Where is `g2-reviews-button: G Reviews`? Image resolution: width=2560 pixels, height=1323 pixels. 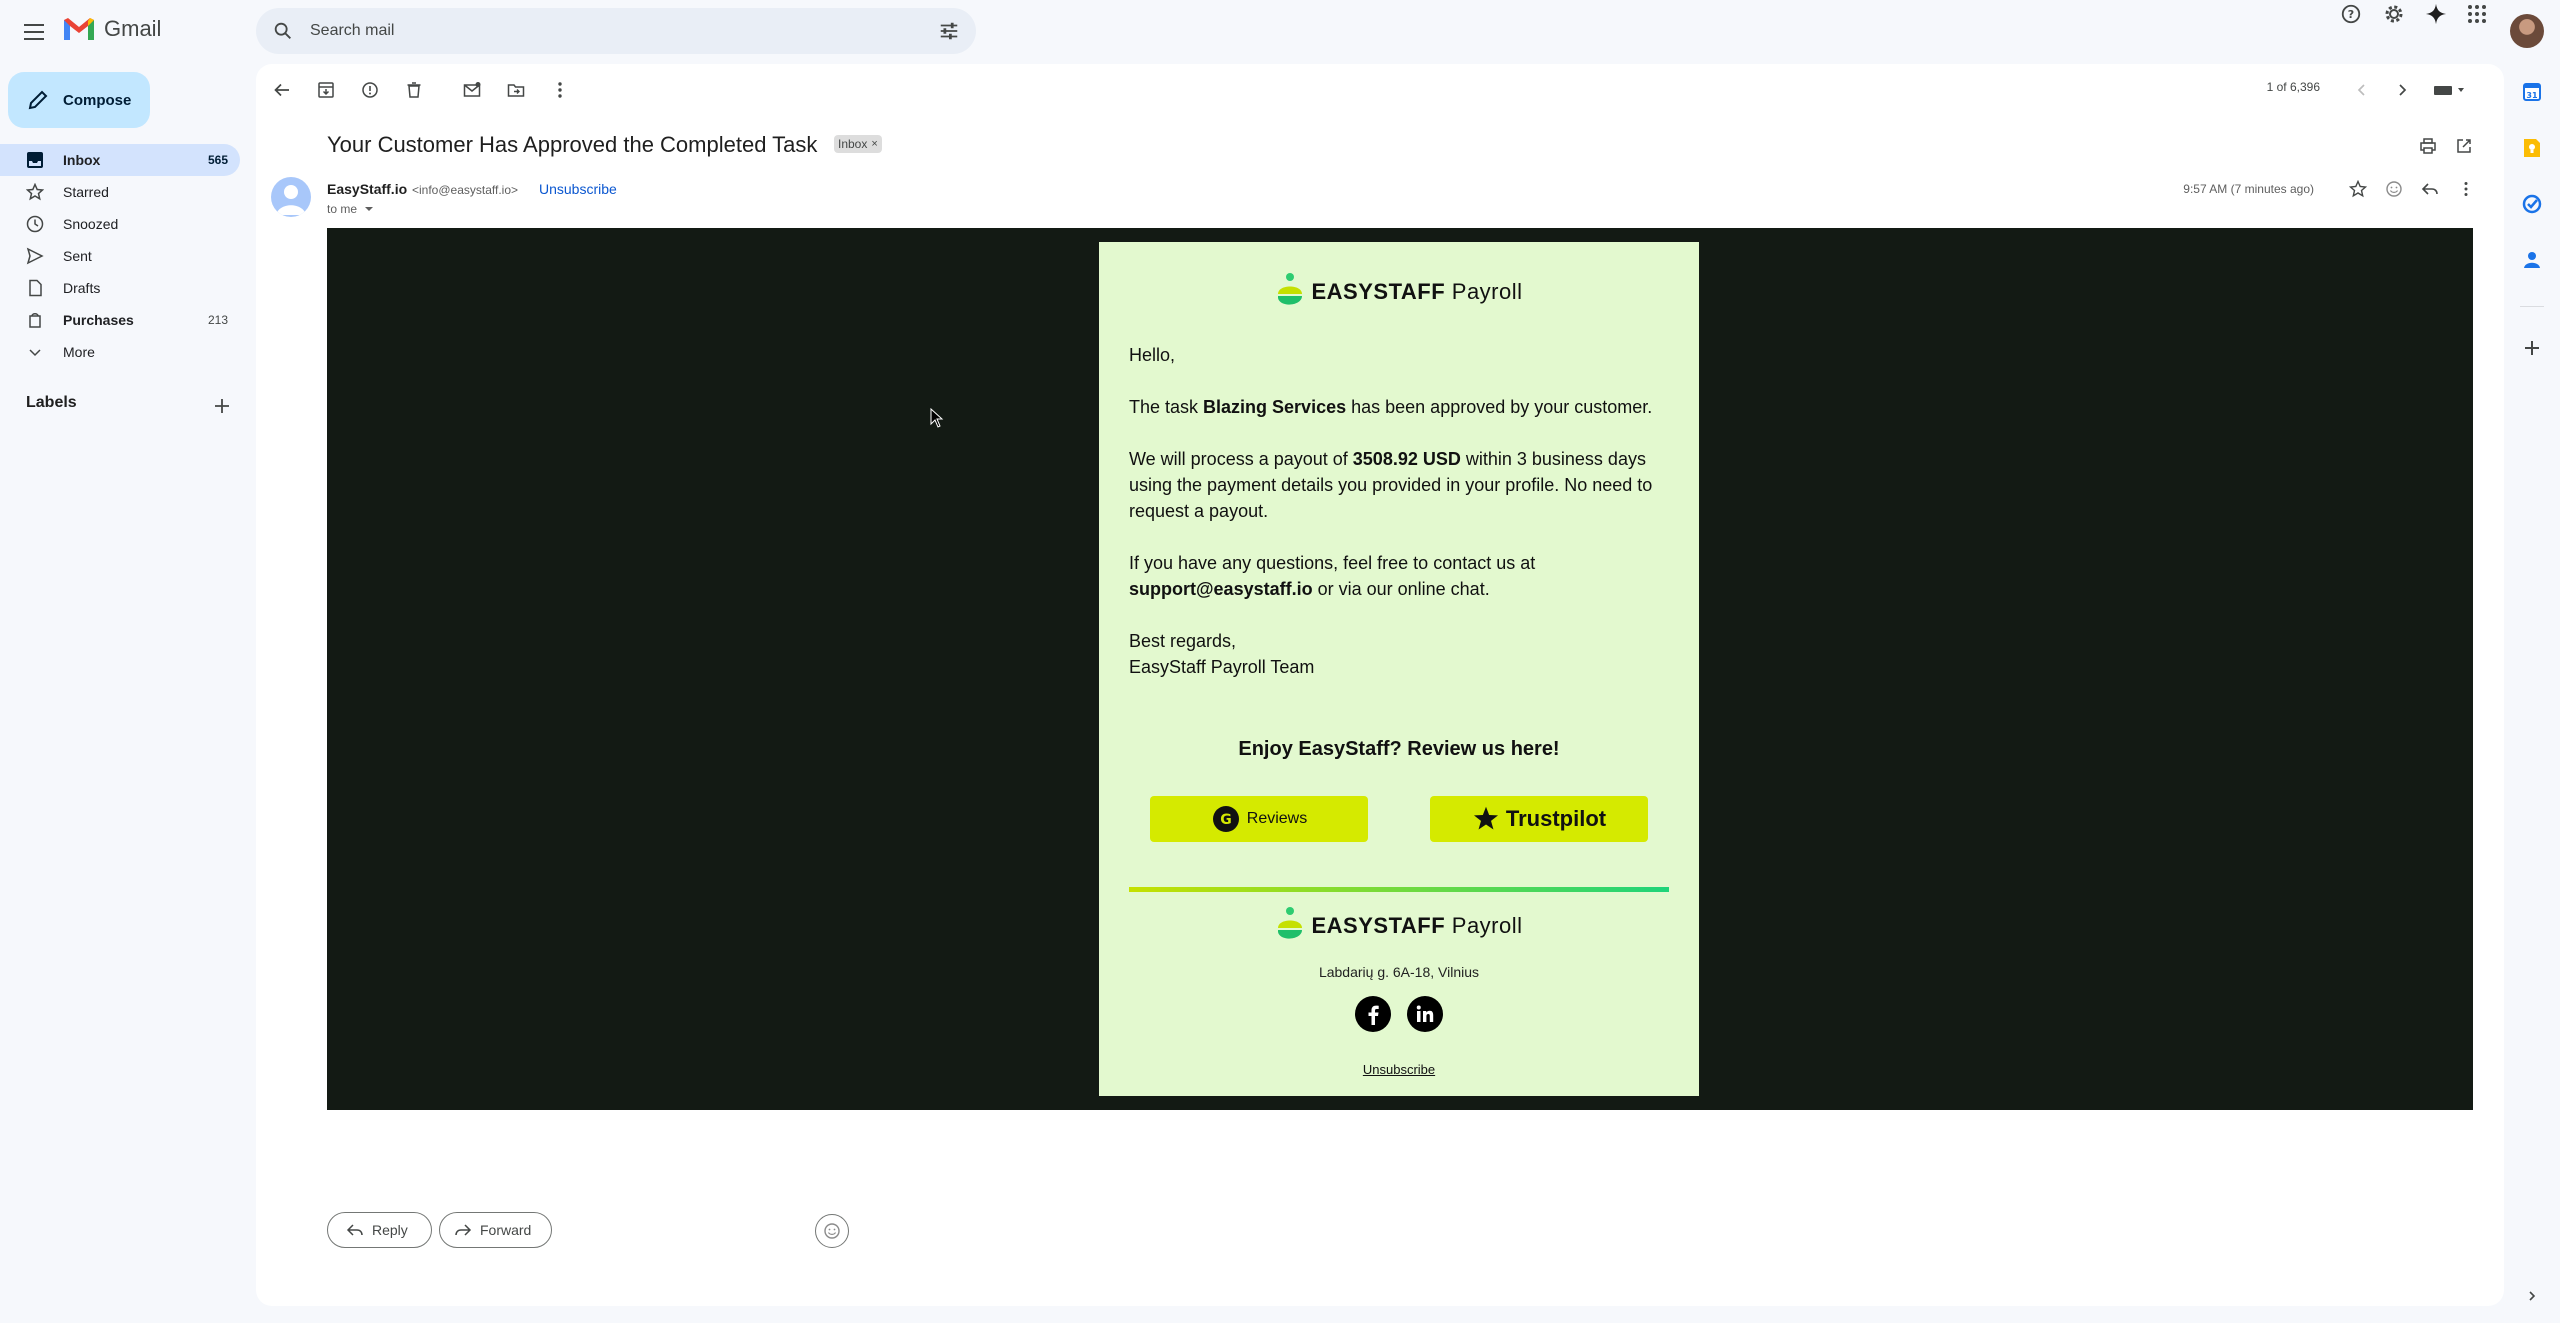
g2-reviews-button: G Reviews is located at coordinates (1259, 819).